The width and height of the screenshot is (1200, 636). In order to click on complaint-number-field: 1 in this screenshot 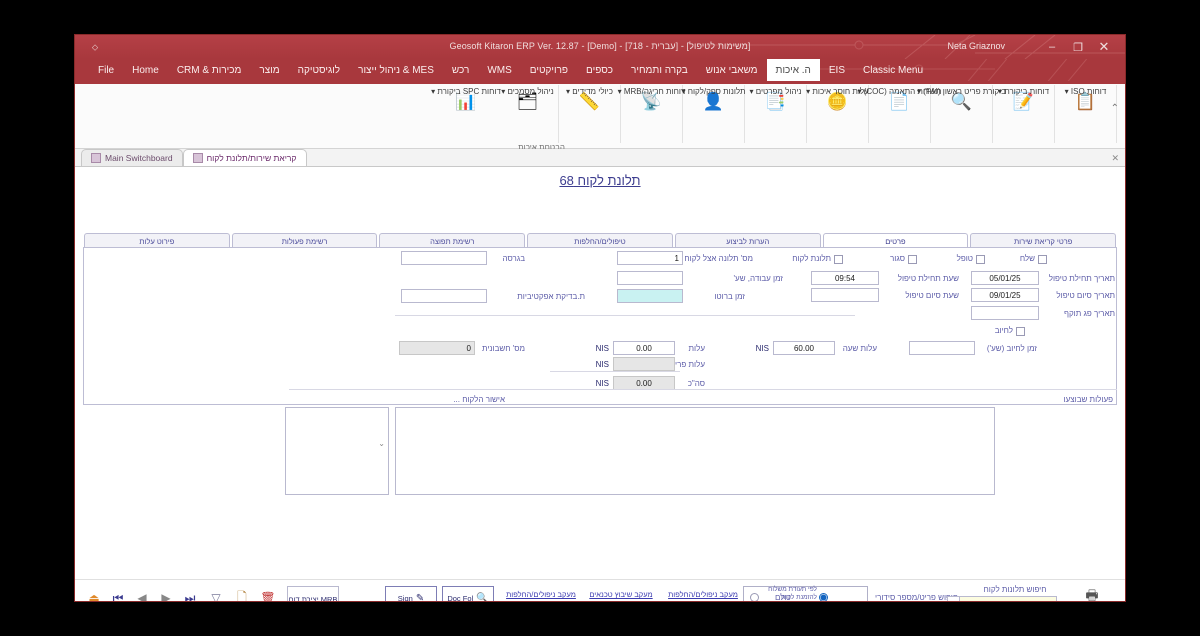, I will do `click(650, 258)`.